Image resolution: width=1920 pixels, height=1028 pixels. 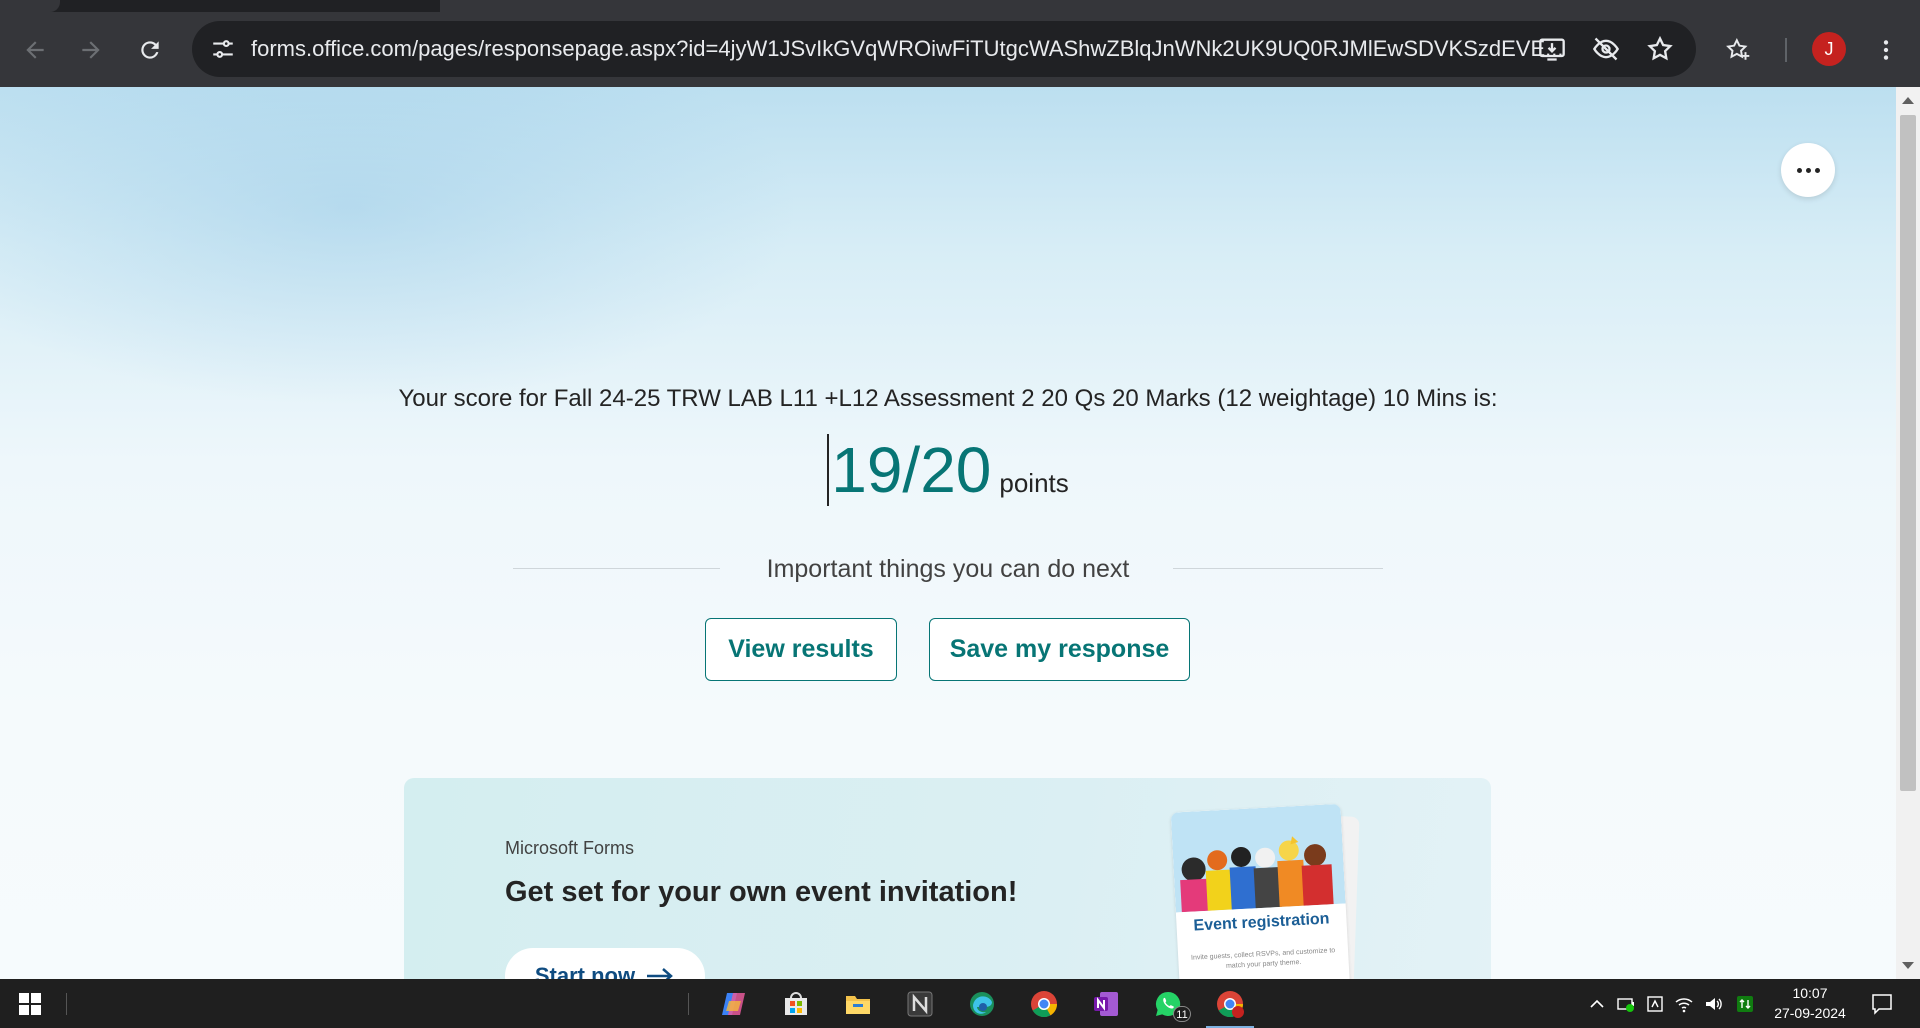 What do you see at coordinates (35, 50) in the screenshot?
I see `back-icon` at bounding box center [35, 50].